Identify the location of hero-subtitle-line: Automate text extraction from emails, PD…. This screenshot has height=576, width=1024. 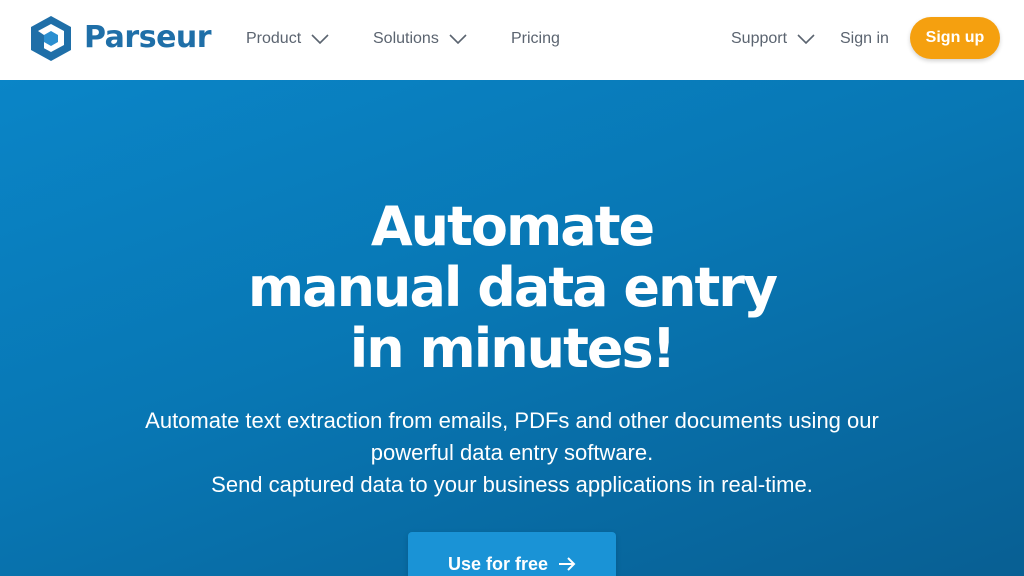
(512, 420).